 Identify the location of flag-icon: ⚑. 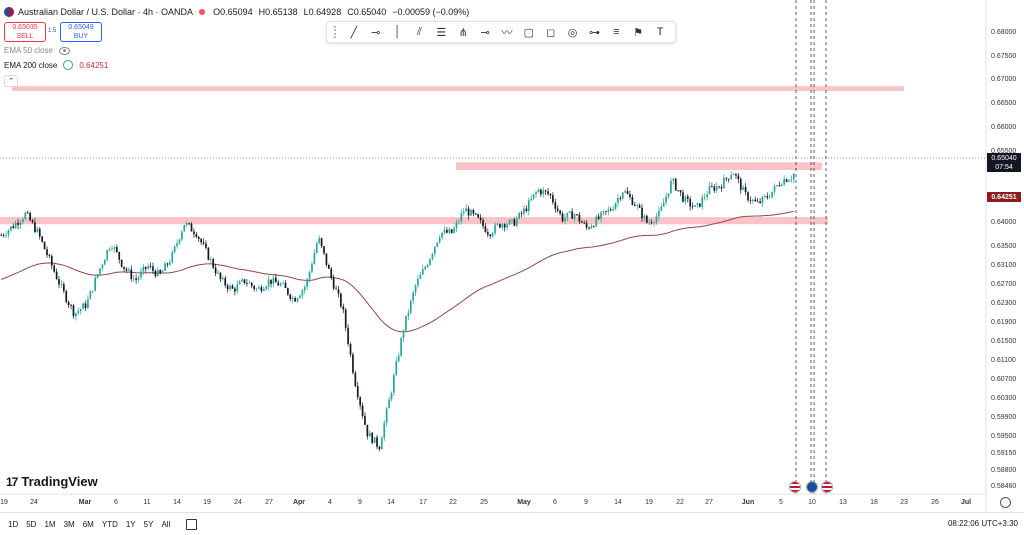
(638, 32).